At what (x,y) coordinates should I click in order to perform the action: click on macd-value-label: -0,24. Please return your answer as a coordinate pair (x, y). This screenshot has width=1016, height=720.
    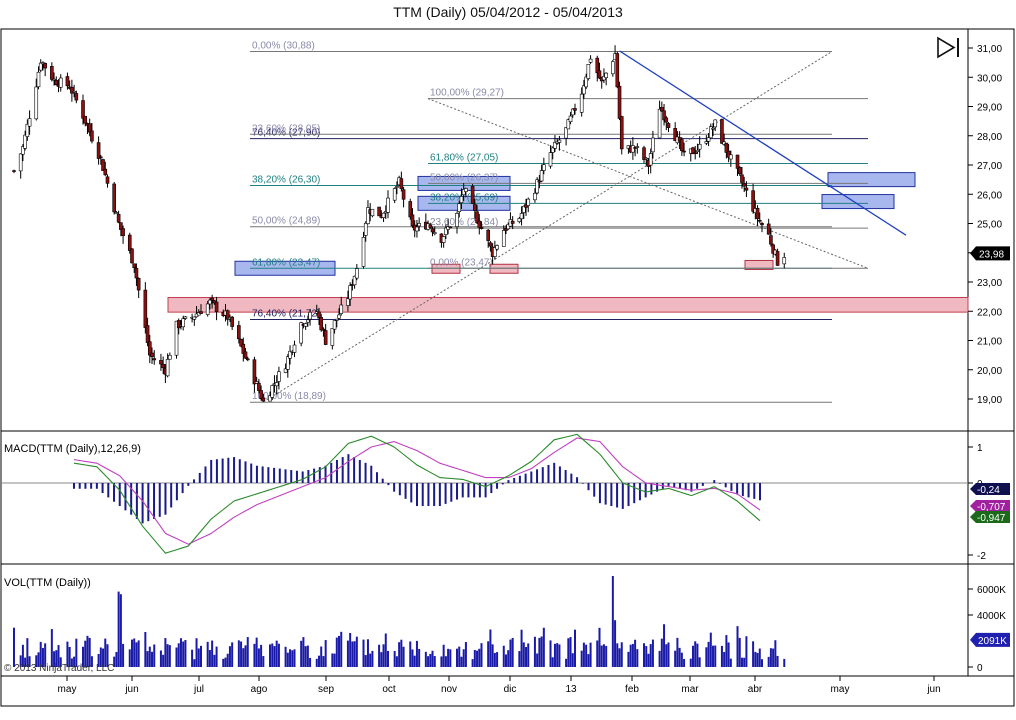
    Looking at the image, I should click on (988, 490).